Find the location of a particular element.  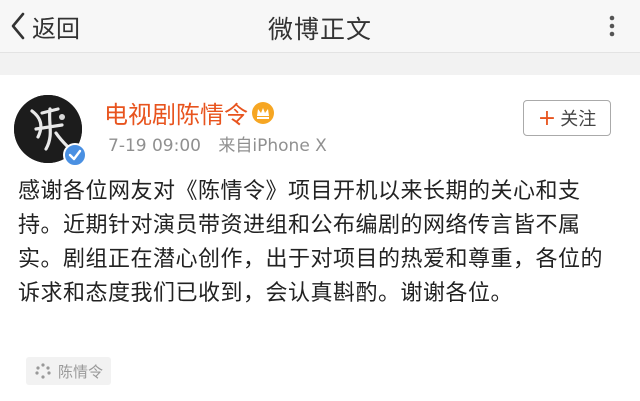

location-pin-icon is located at coordinates (43, 371).